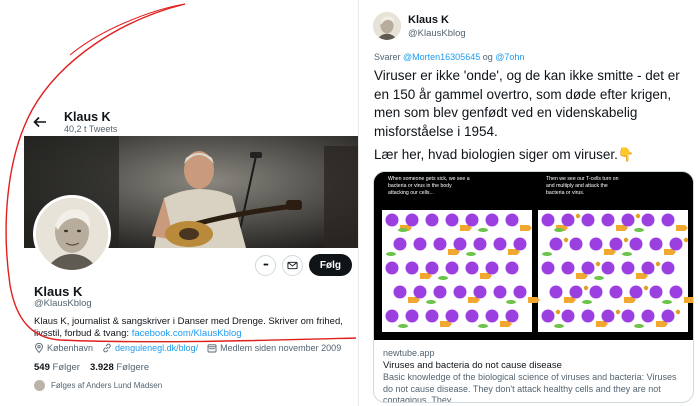  What do you see at coordinates (688, 300) in the screenshot?
I see `bacteria` at bounding box center [688, 300].